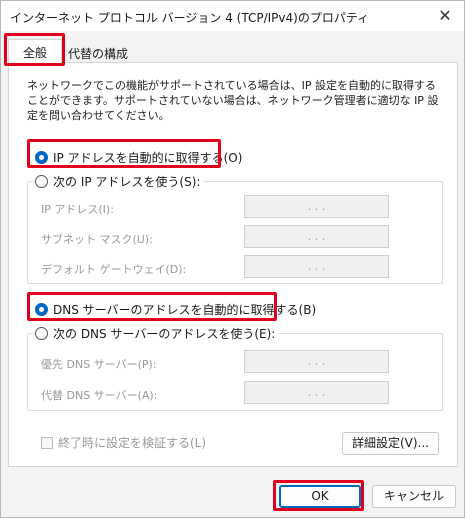 The width and height of the screenshot is (465, 518). I want to click on dns-auto-option: DNS サーバーのアドレスを自動的に取得する(B), so click(175, 309).